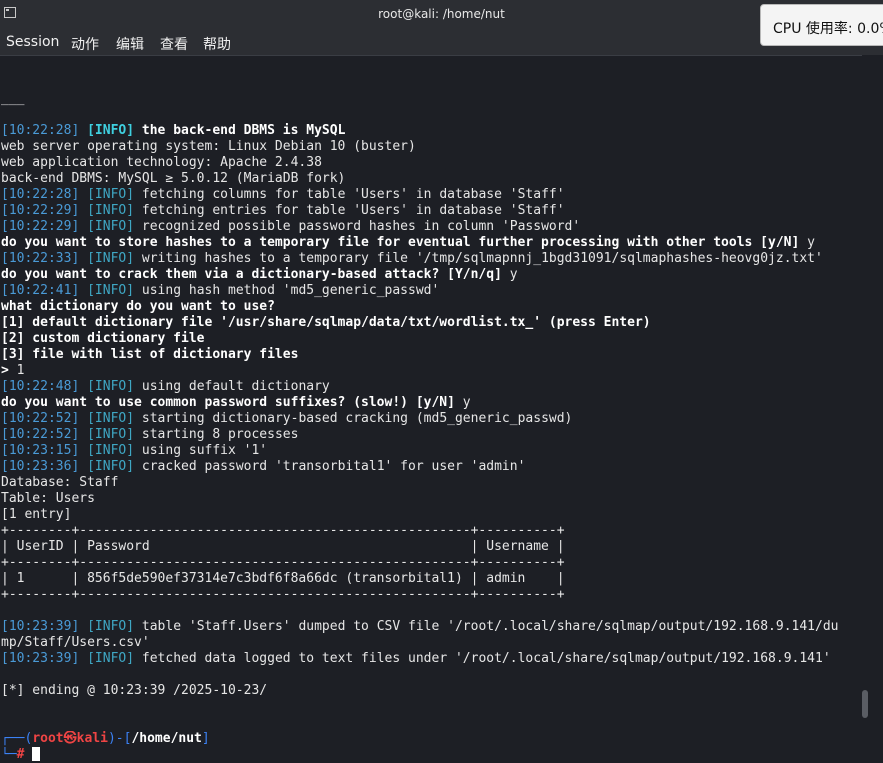 The width and height of the screenshot is (883, 763). What do you see at coordinates (92, 738) in the screenshot?
I see `prompt-host: kali` at bounding box center [92, 738].